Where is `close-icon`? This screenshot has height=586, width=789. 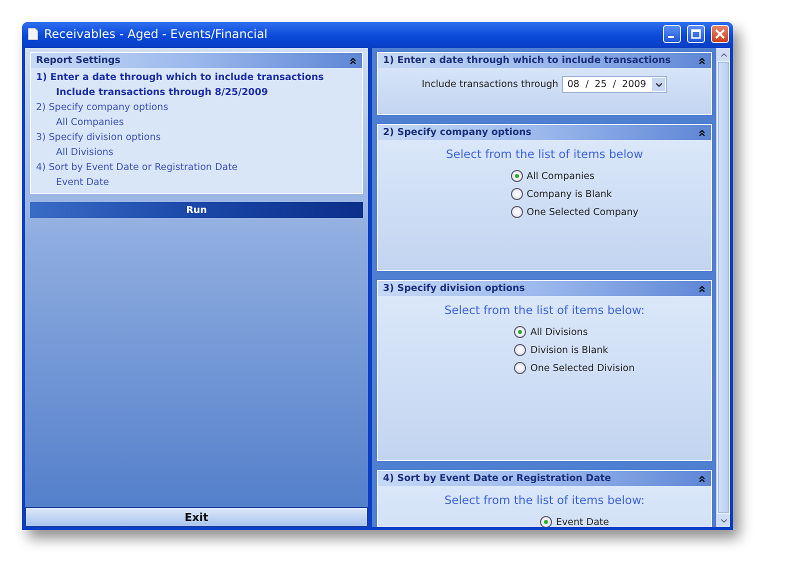 close-icon is located at coordinates (720, 34).